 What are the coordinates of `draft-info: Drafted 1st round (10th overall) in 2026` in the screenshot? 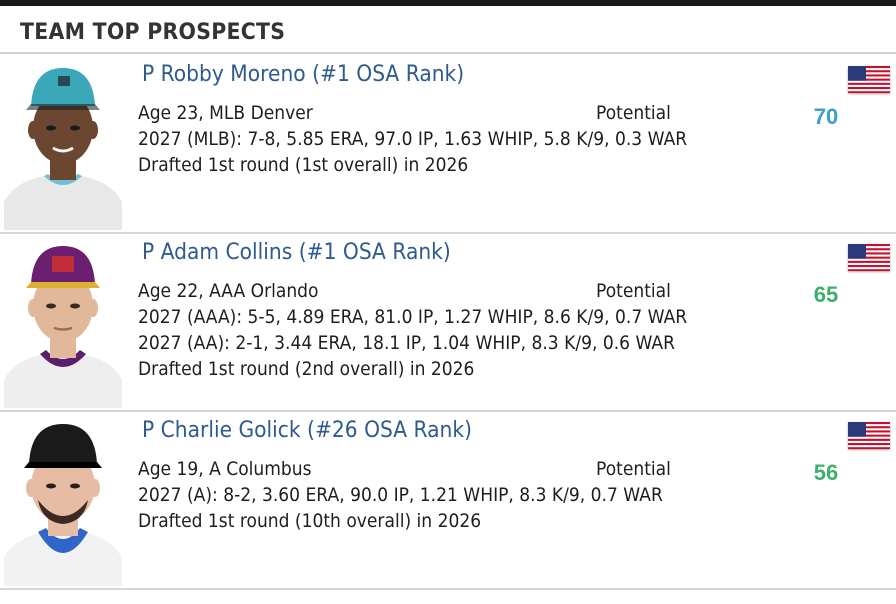 It's located at (310, 521).